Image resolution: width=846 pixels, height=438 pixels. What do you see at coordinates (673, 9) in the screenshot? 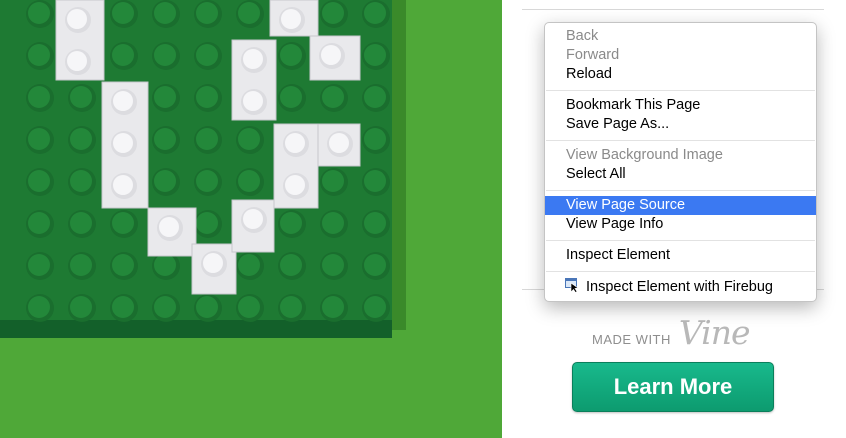
I see `divider` at bounding box center [673, 9].